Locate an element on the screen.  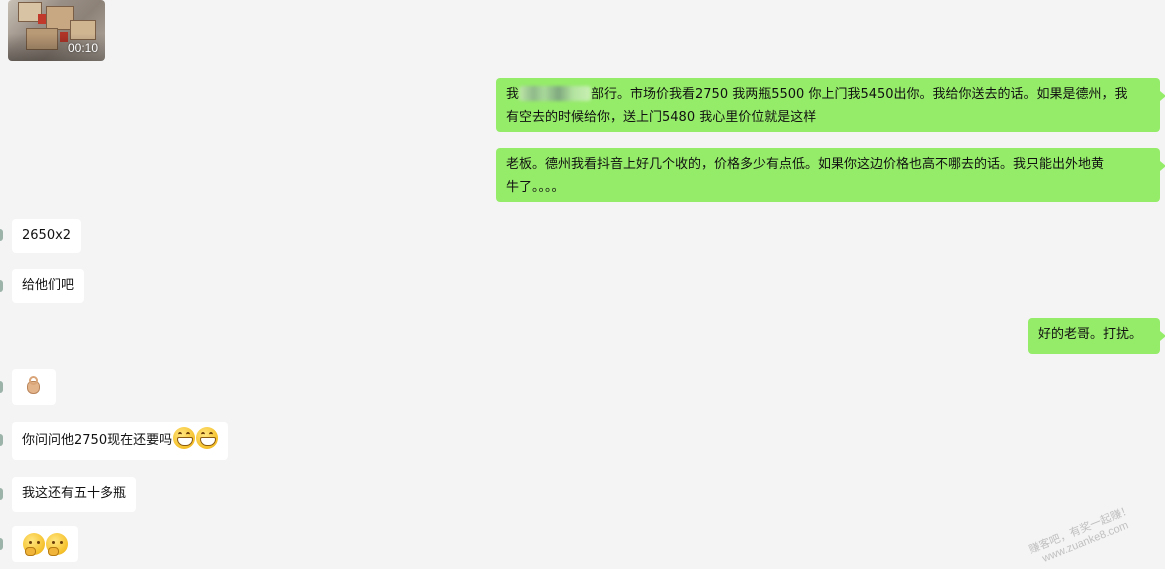
message-text: 2650x2 is located at coordinates (47, 235).